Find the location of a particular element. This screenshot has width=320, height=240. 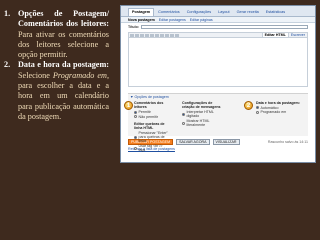

option-label: Pressionar "Enter" para quebras de linha is located at coordinates (153, 137).